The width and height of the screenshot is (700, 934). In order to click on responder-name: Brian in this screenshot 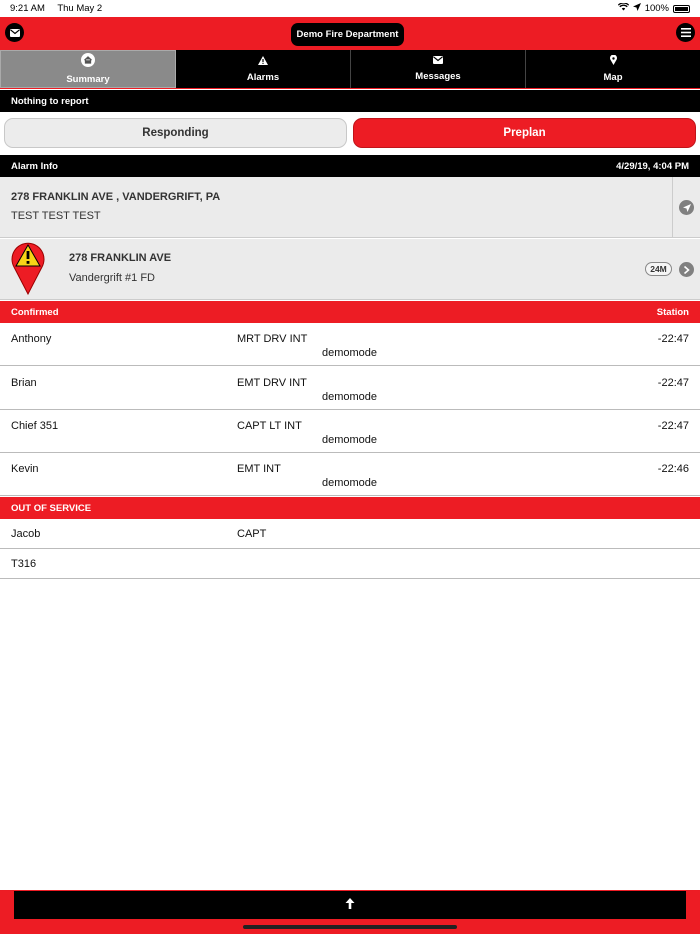, I will do `click(24, 383)`.